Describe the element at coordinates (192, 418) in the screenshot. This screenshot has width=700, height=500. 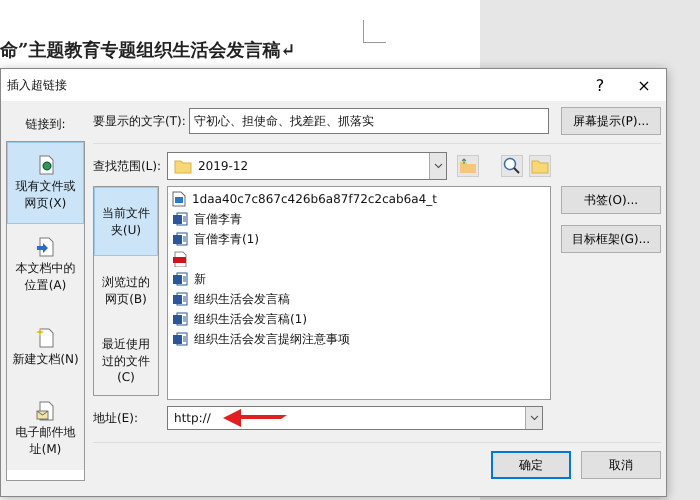
I see `address-value: http://` at that location.